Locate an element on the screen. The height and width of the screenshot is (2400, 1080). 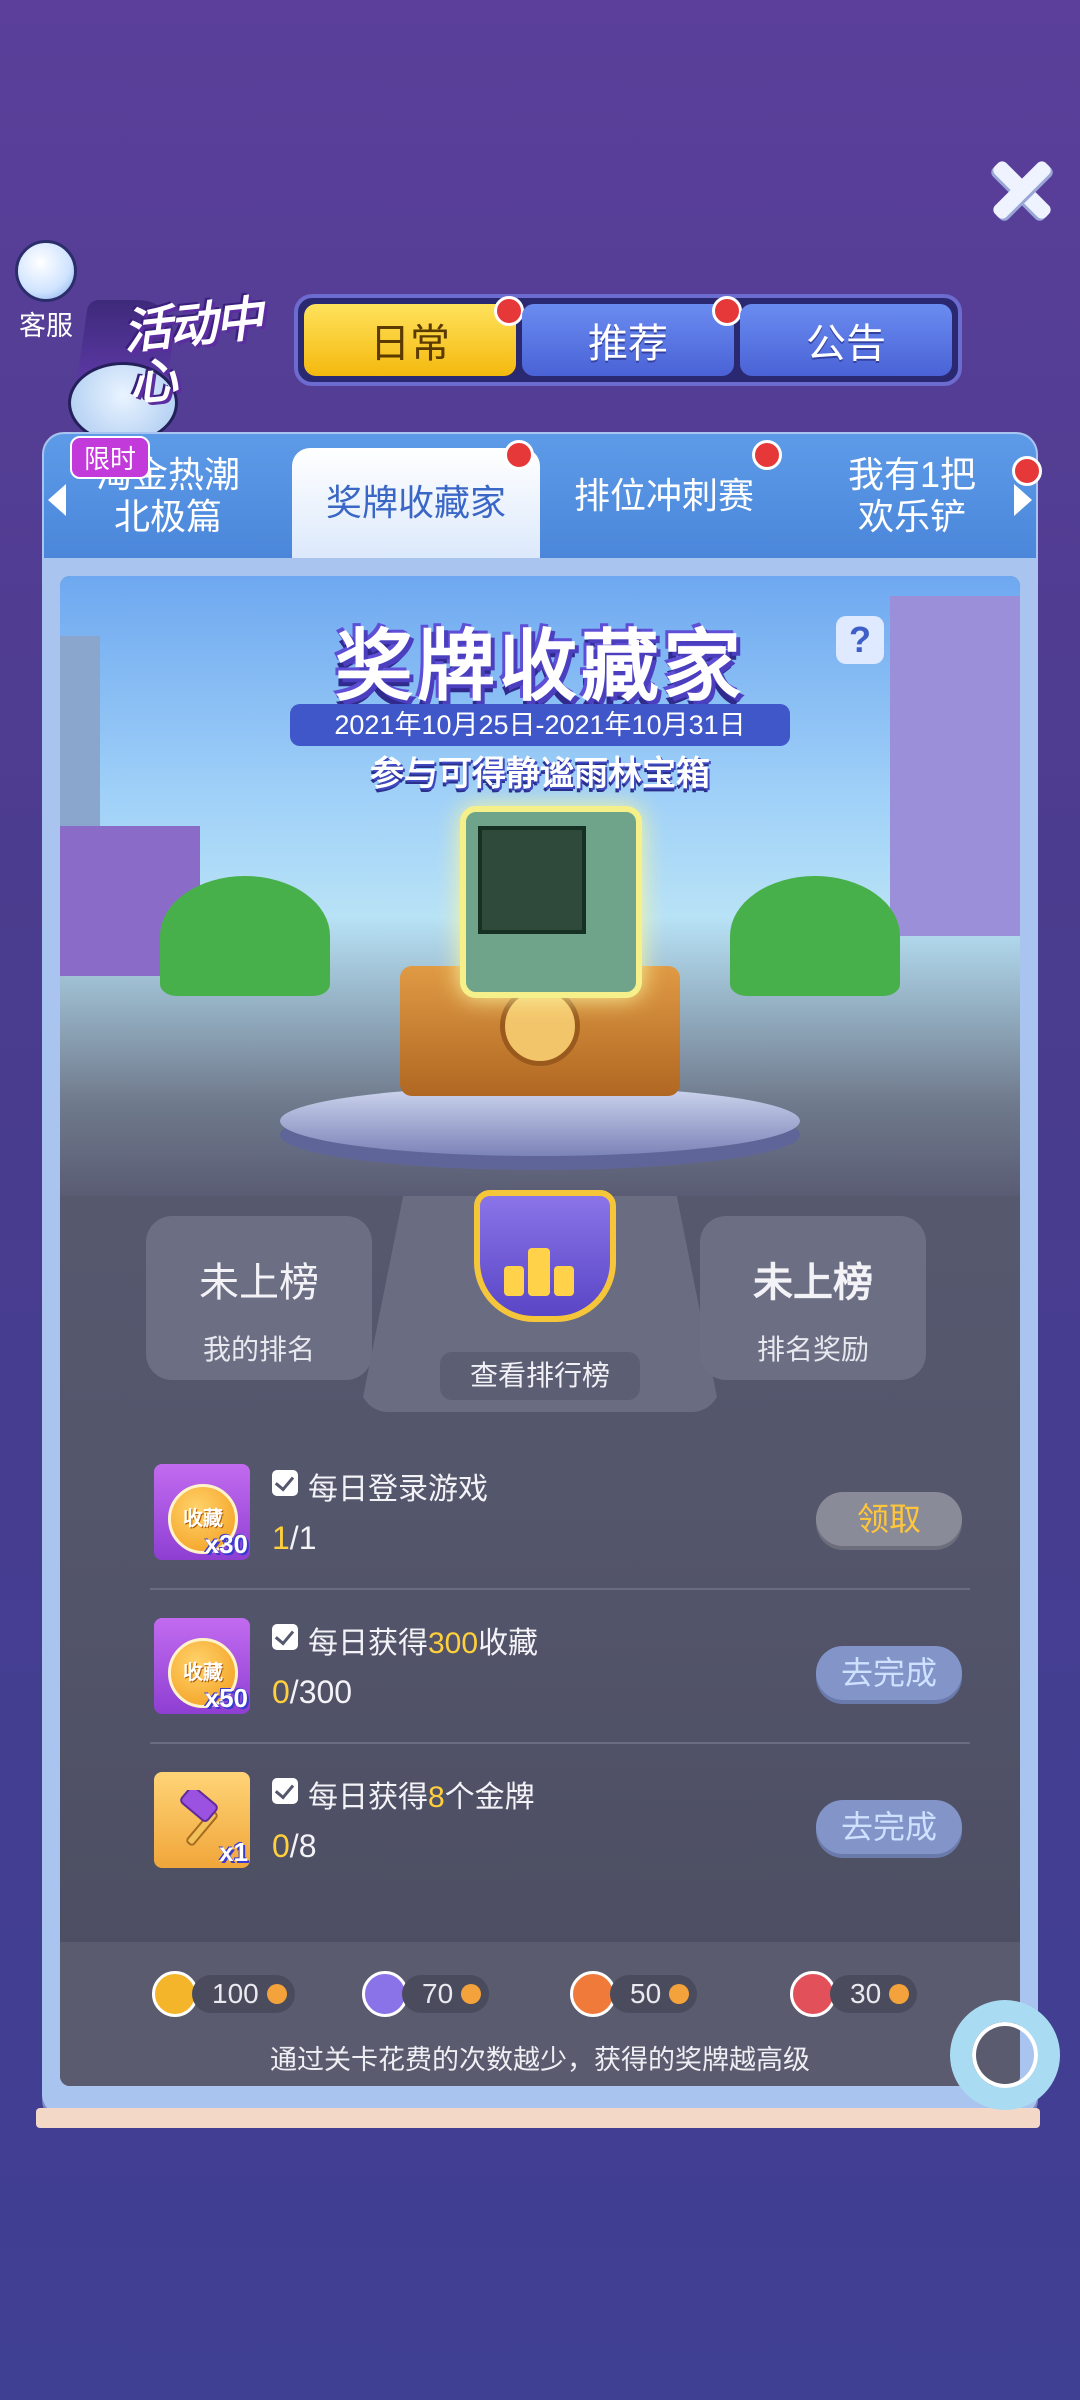
banner-subtitle: 参与可得静谧雨林宝箱 is located at coordinates (540, 774).